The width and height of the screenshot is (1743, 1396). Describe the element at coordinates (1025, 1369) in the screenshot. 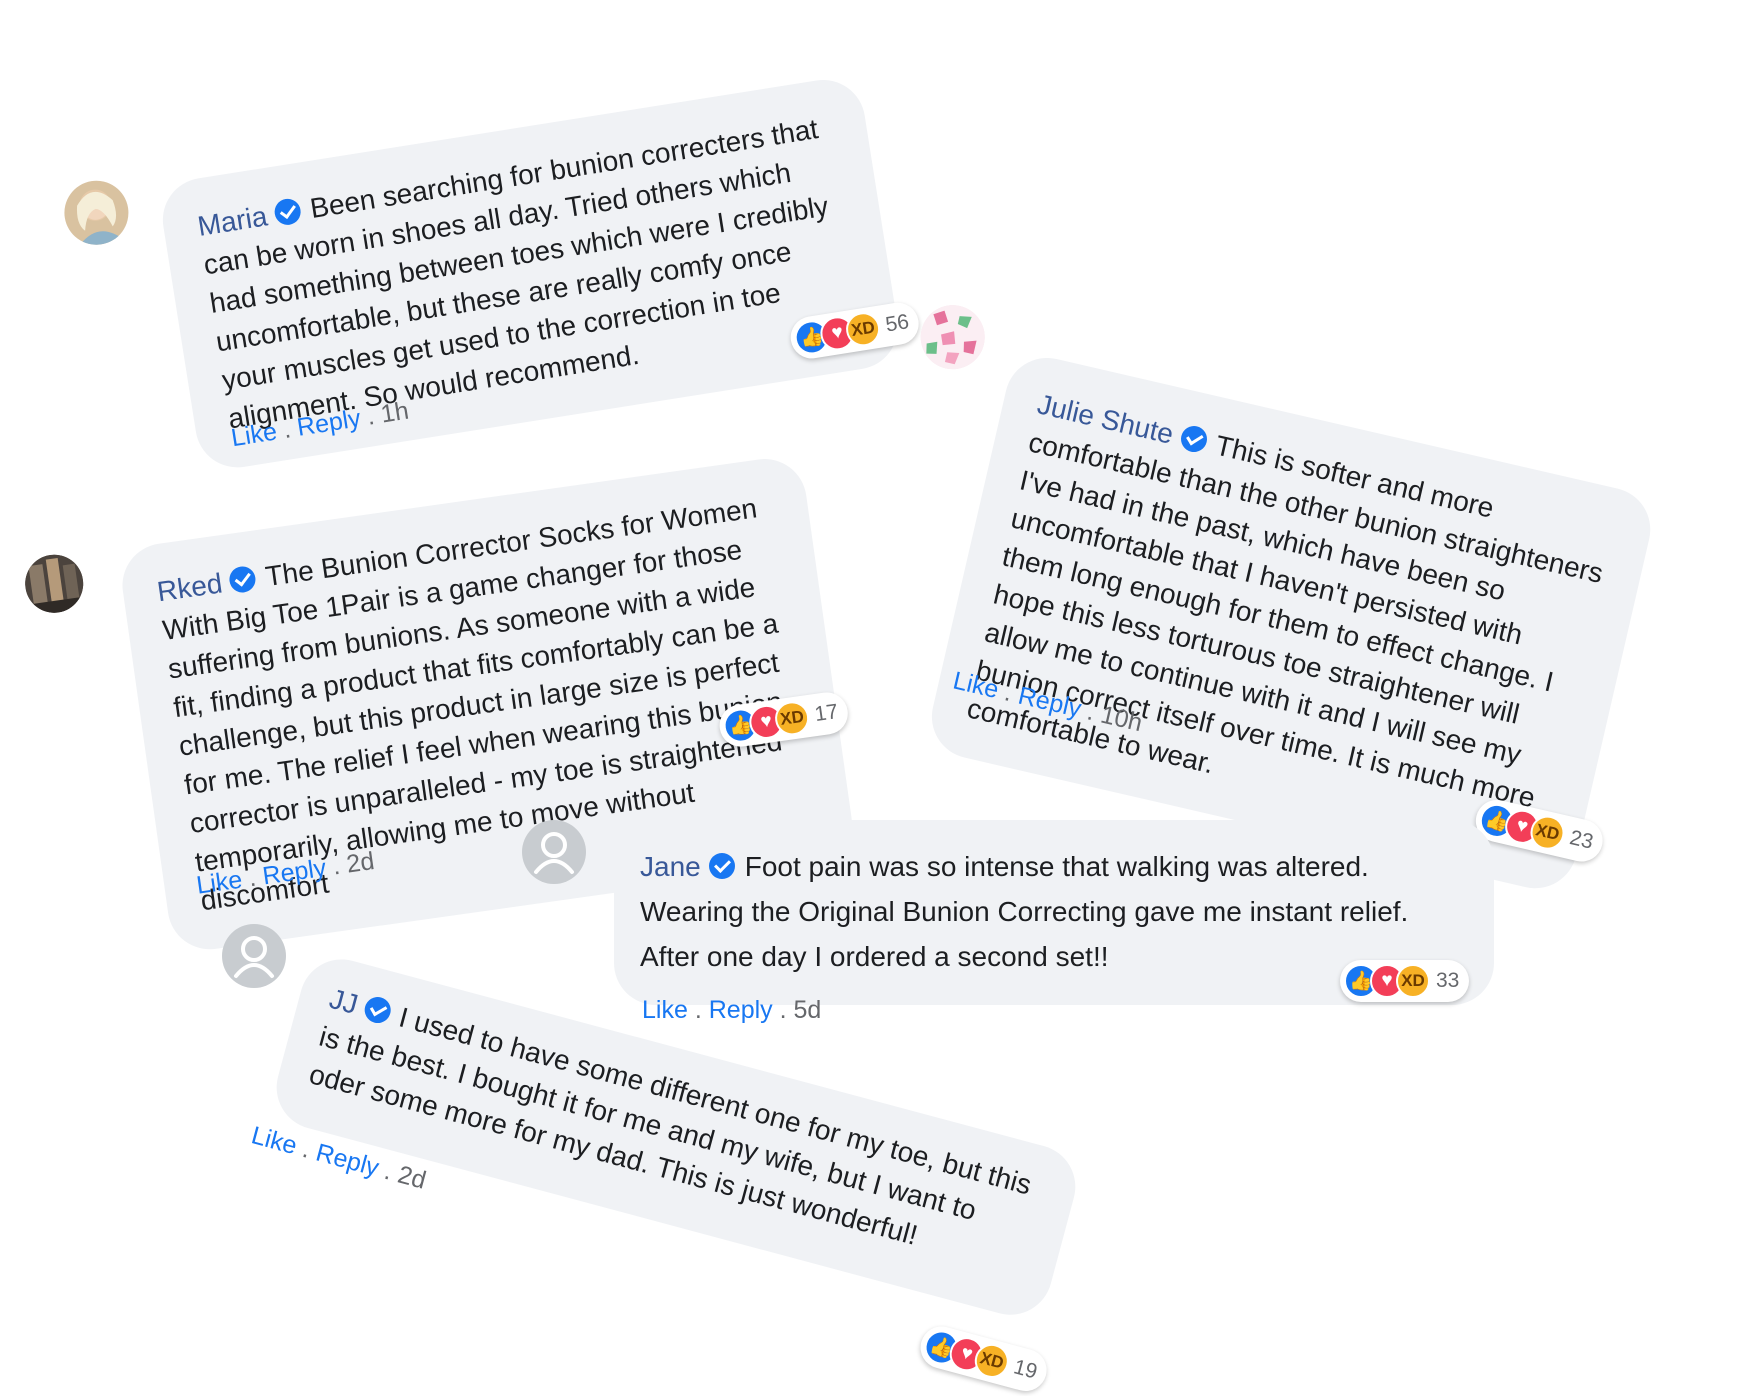

I see `reaction-count: 19` at that location.